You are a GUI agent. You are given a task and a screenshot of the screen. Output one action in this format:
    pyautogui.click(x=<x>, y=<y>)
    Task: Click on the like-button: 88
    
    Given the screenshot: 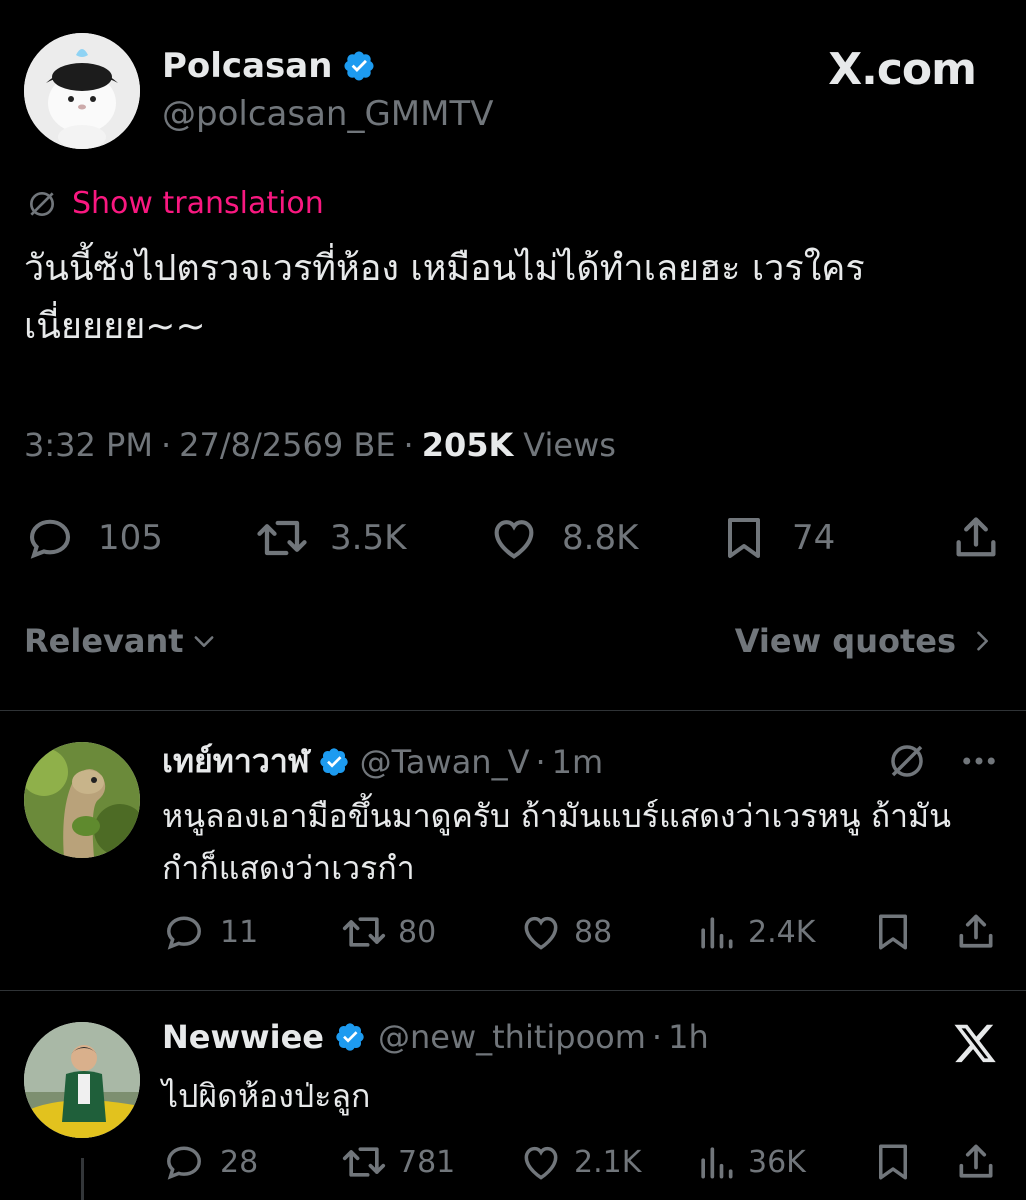 What is the action you would take?
    pyautogui.click(x=565, y=932)
    